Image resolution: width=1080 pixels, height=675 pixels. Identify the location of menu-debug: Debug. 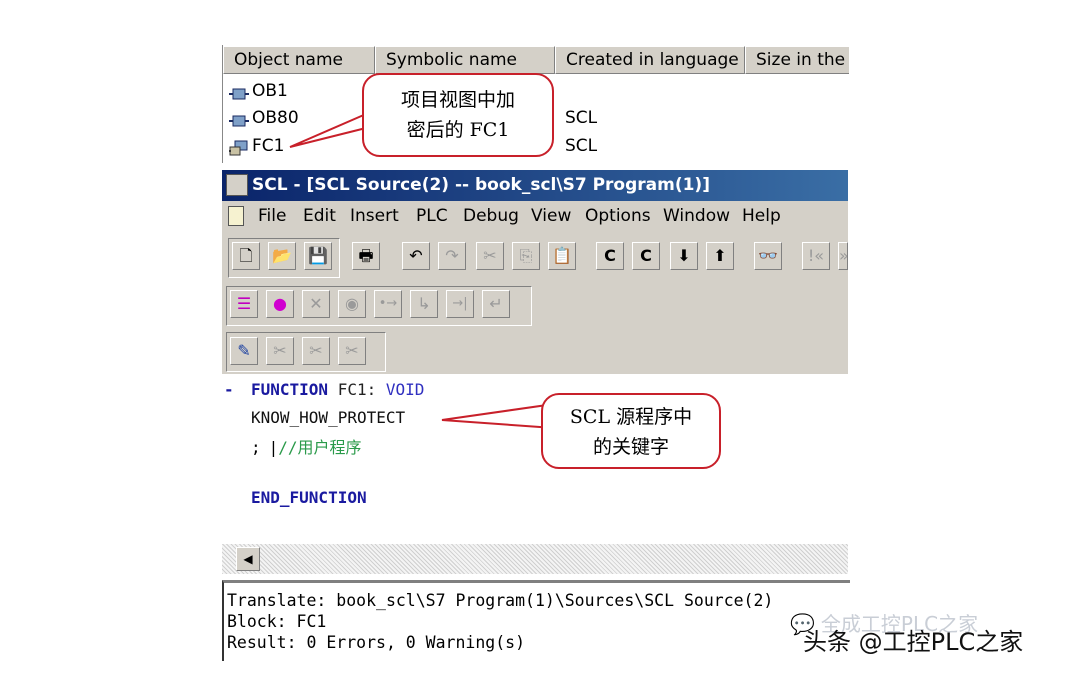
(491, 216).